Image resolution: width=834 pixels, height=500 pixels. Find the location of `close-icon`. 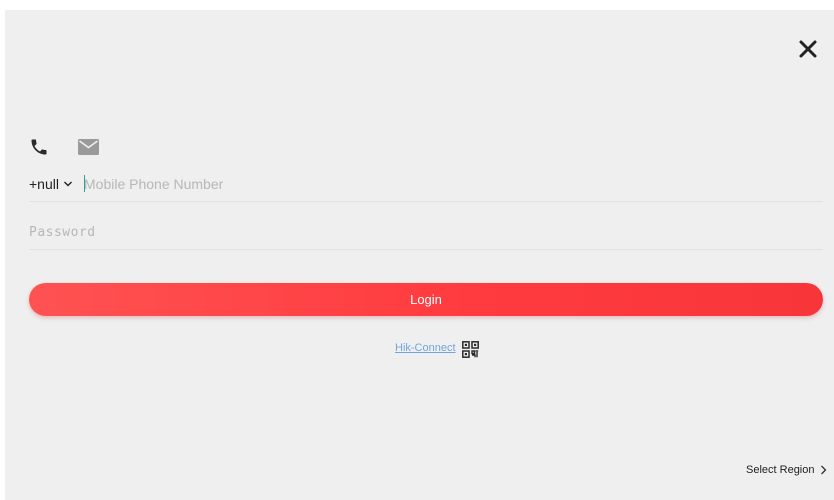

close-icon is located at coordinates (808, 49).